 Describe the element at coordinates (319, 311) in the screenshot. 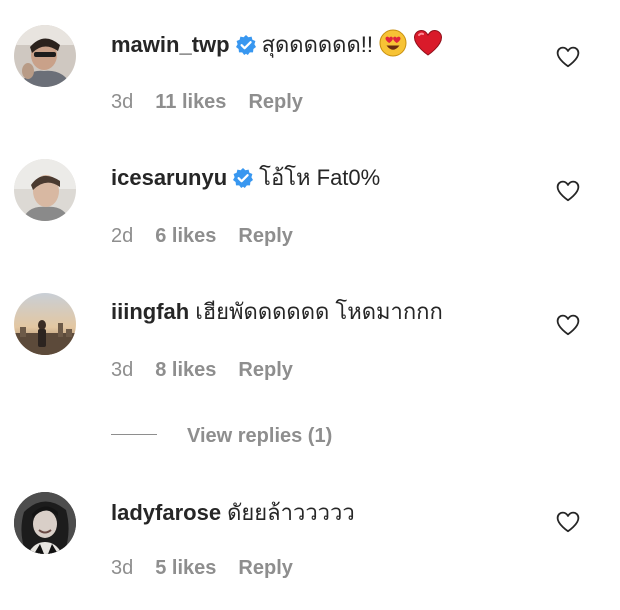

I see `comment-text: เฮียพัดดดดดด โหดมากกก` at that location.